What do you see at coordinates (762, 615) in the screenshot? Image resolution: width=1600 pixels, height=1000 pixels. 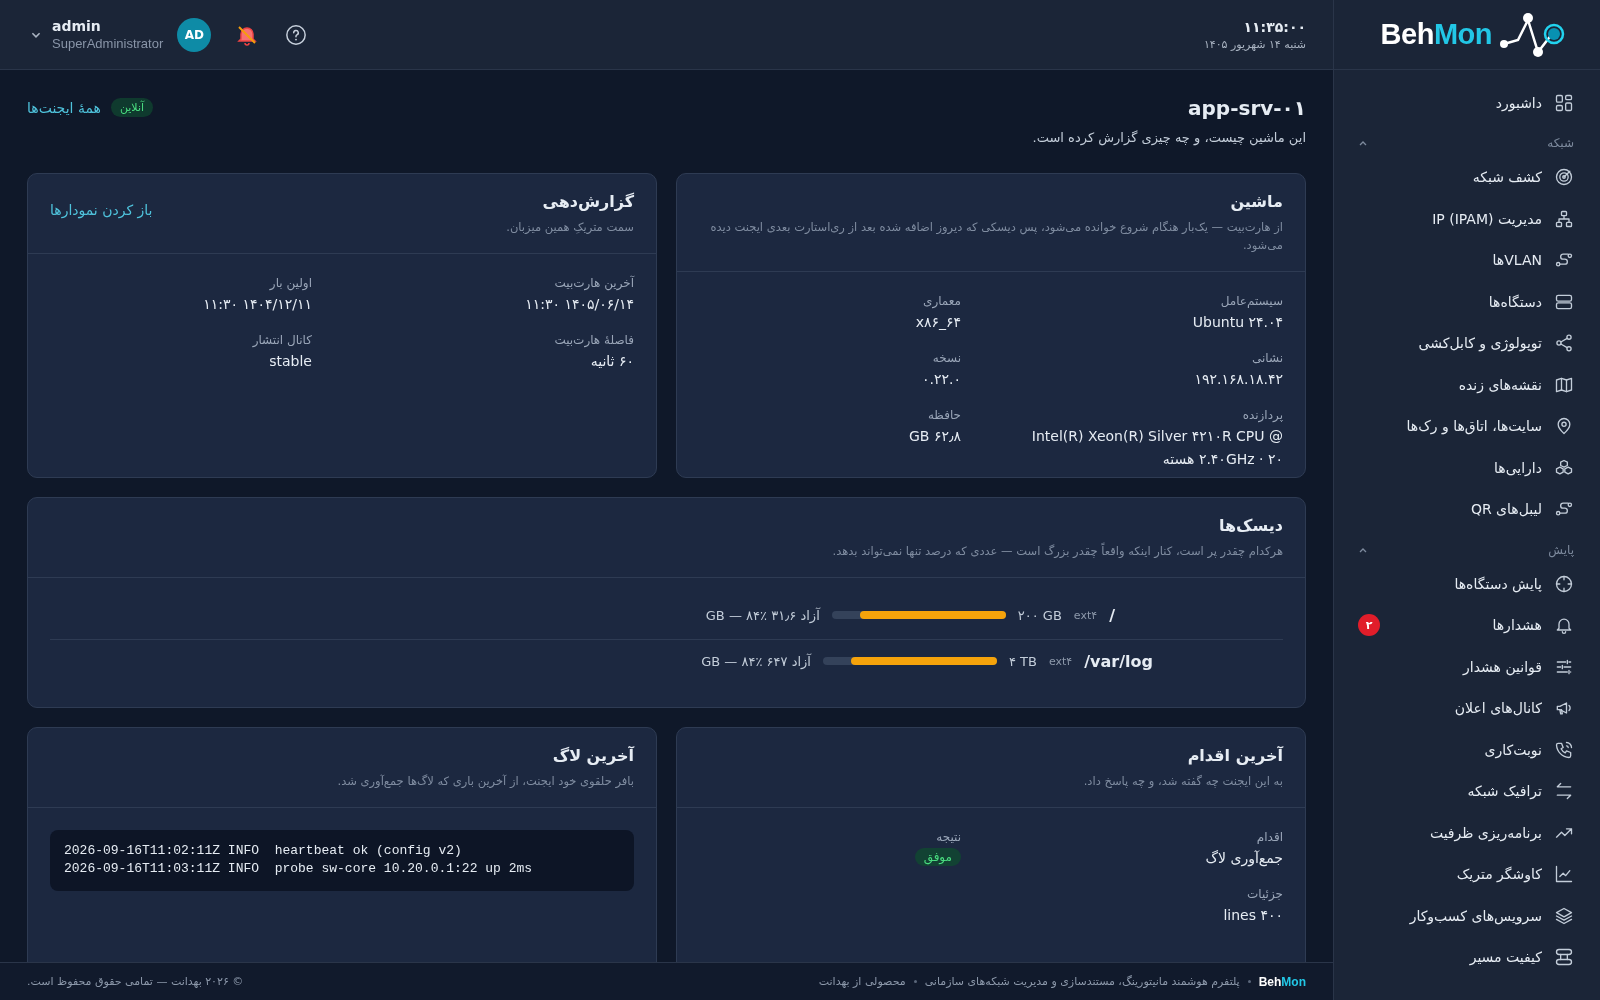 I see `free-space: آزاد ۳۱٫۶ GB — ۸۴٪` at bounding box center [762, 615].